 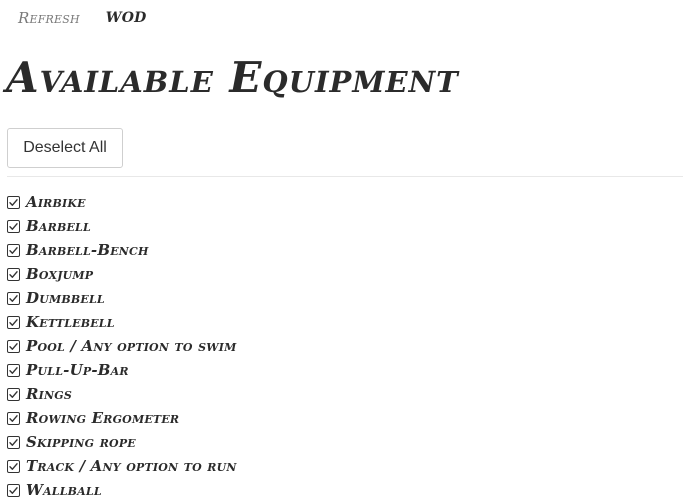 What do you see at coordinates (49, 394) in the screenshot?
I see `equipment-label: Rings` at bounding box center [49, 394].